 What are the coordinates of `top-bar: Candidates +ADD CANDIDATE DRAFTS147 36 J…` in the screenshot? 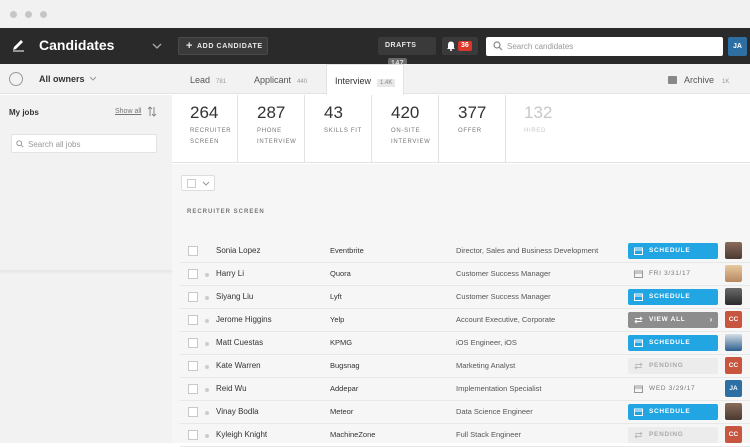 It's located at (375, 48).